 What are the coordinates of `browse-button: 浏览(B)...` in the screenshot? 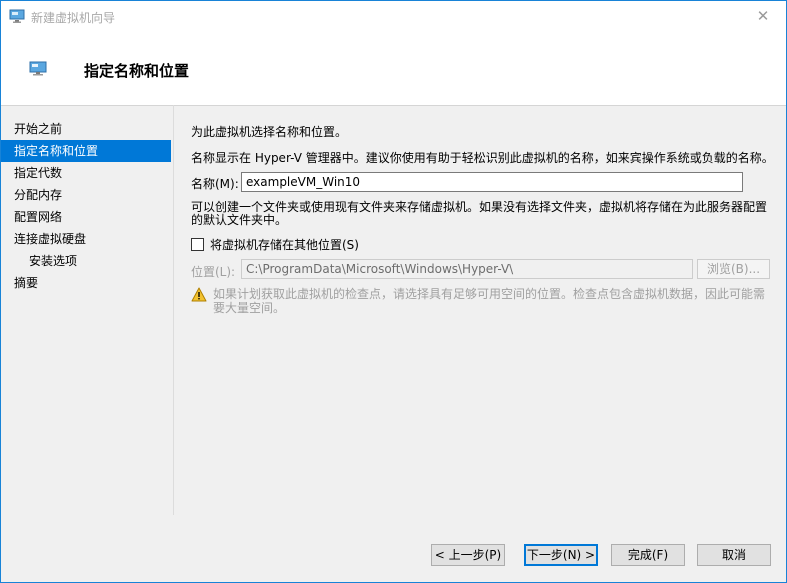 It's located at (733, 269).